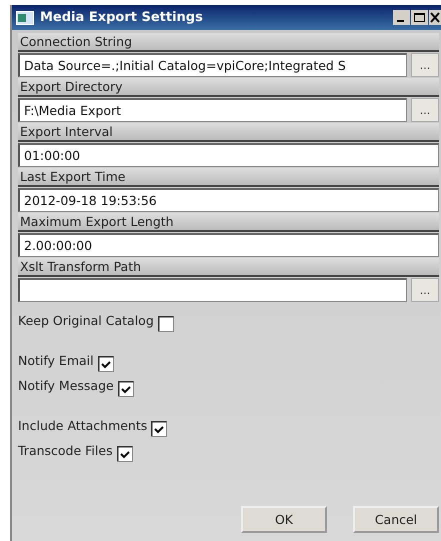  I want to click on maximize-icon, so click(419, 17).